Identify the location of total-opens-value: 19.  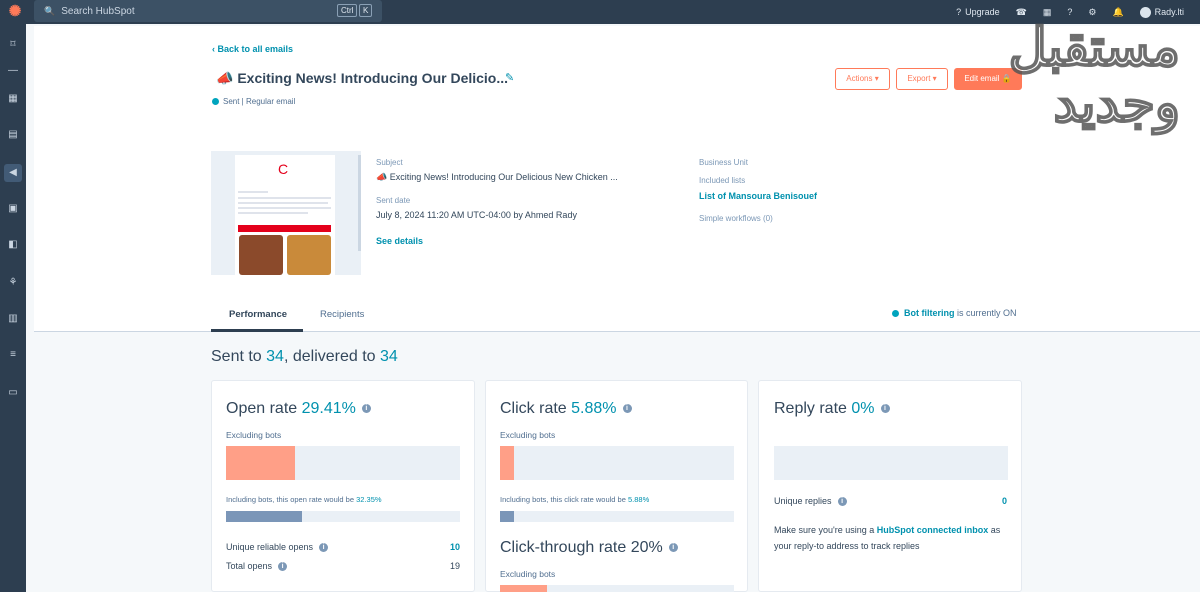
(454, 566).